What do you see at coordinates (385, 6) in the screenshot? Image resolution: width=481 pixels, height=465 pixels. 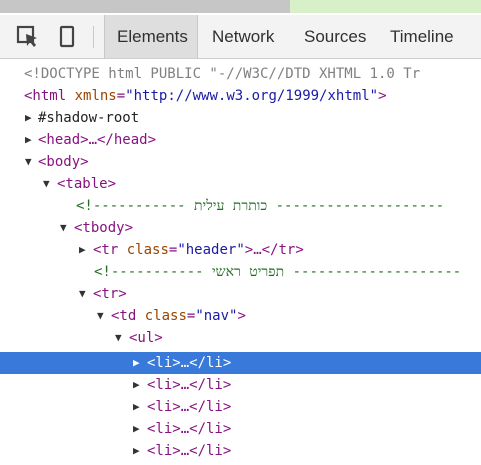 I see `strip-segment-green` at bounding box center [385, 6].